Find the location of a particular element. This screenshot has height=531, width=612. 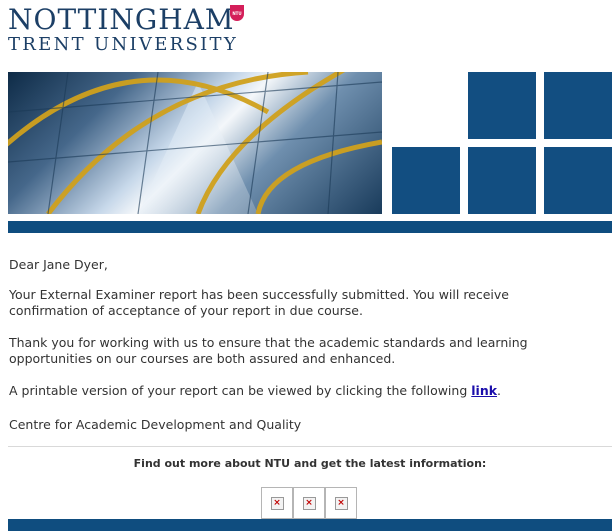

social-link-1: × is located at coordinates (277, 503).